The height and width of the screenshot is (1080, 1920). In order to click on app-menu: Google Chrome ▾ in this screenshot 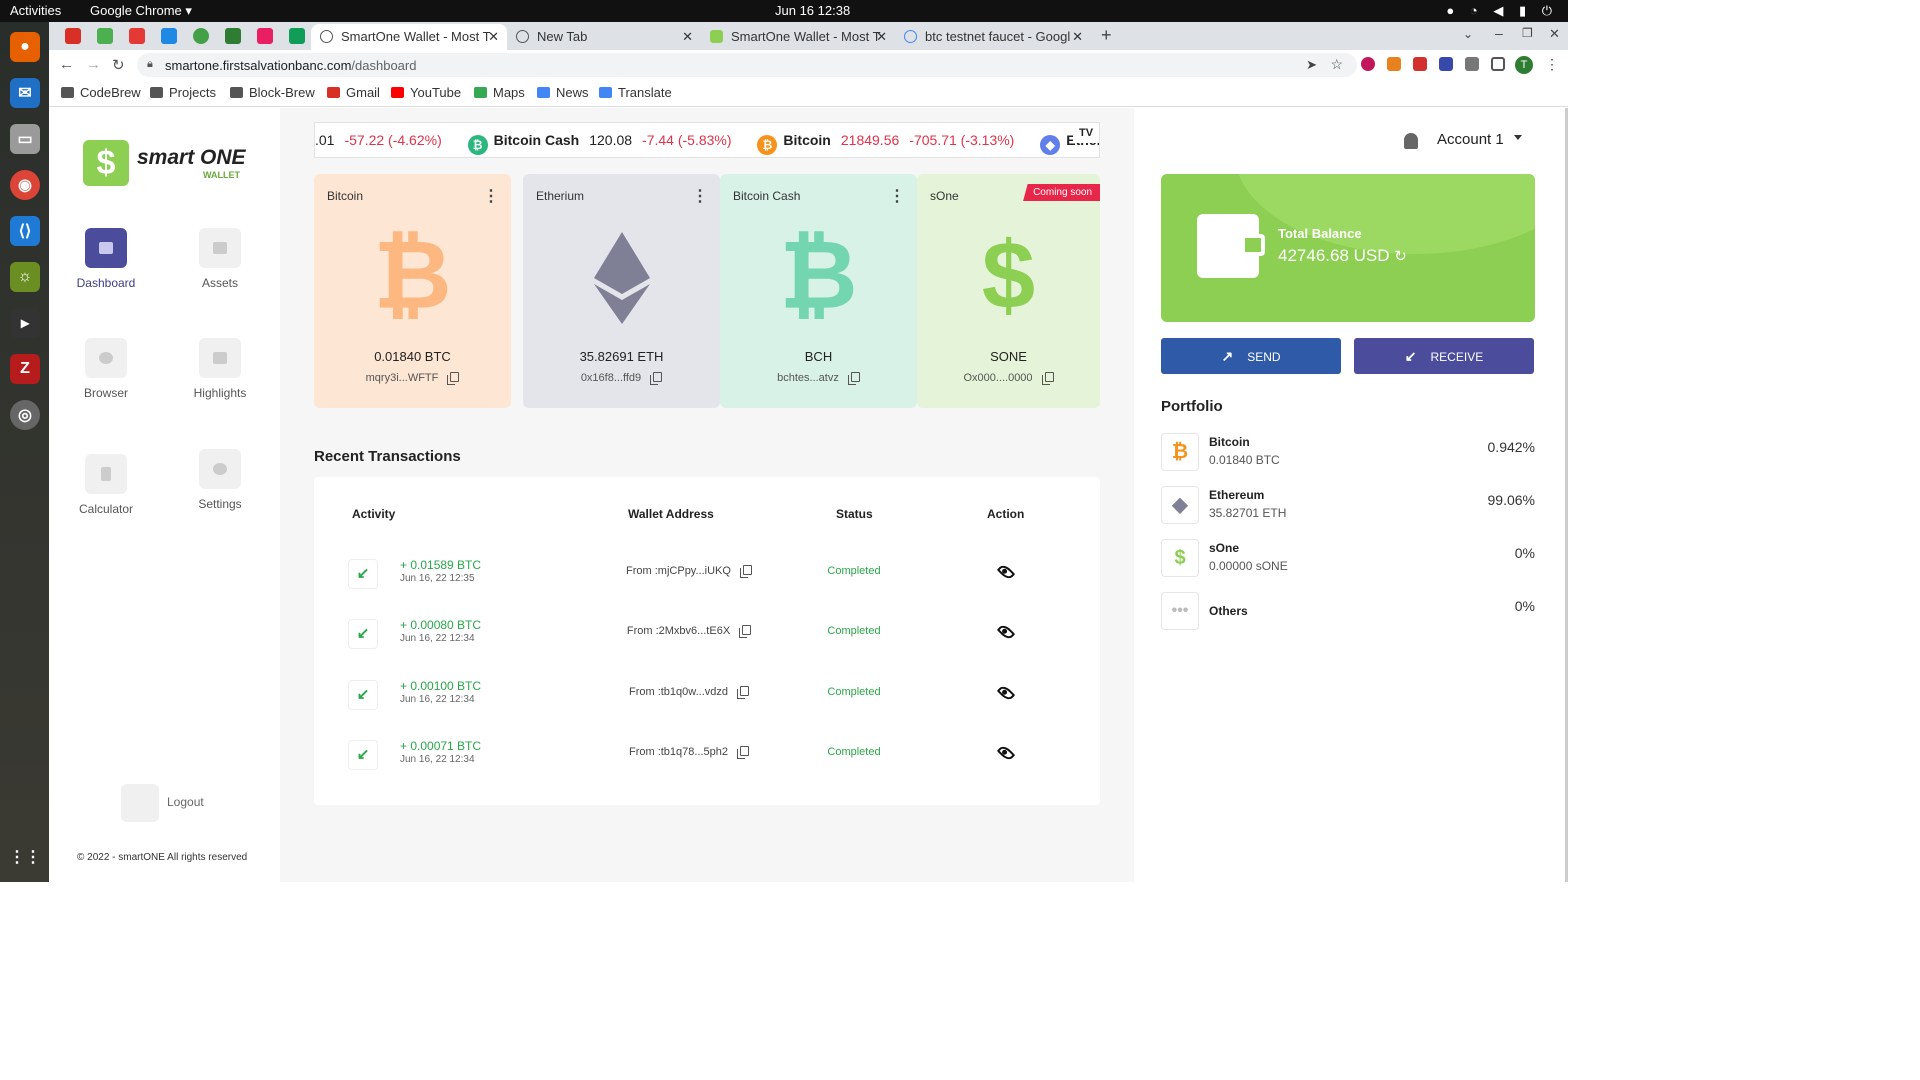, I will do `click(141, 11)`.